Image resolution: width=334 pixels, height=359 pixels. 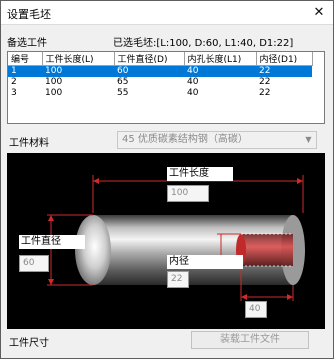 What do you see at coordinates (51, 218) in the screenshot?
I see `diameter-arrow-top` at bounding box center [51, 218].